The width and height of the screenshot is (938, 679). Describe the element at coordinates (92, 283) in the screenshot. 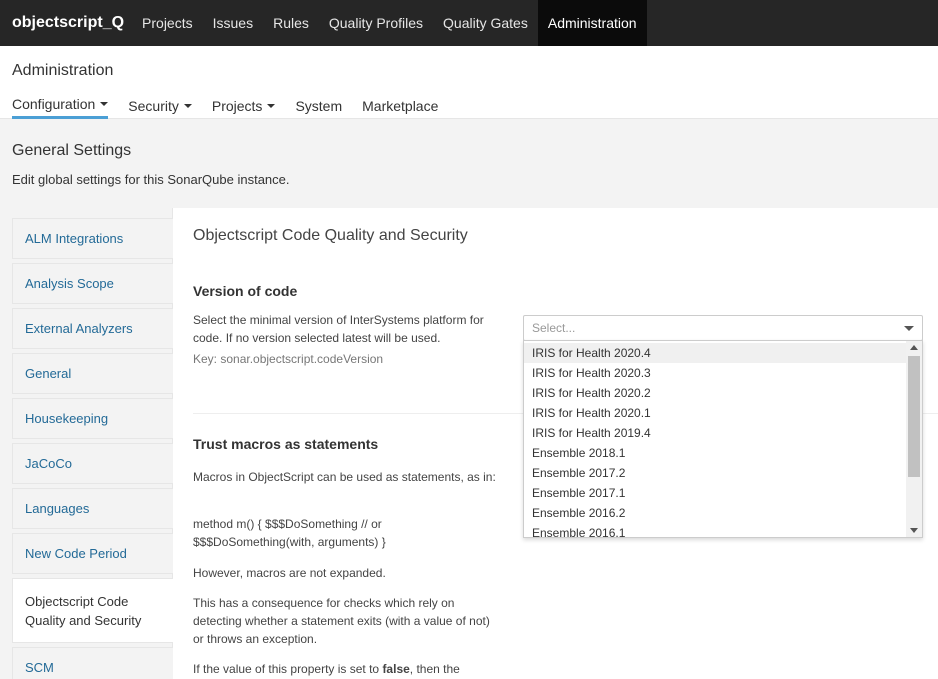

I see `category-analysis-scope: Analysis Scope` at that location.